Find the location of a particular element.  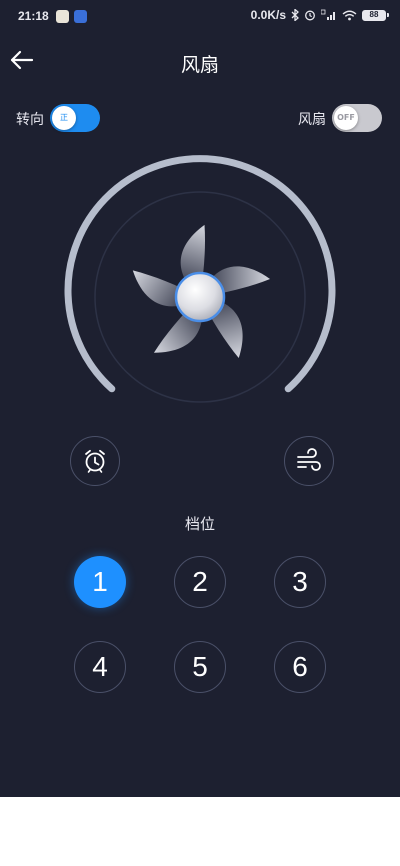

gear-button-2: 2 is located at coordinates (200, 582).